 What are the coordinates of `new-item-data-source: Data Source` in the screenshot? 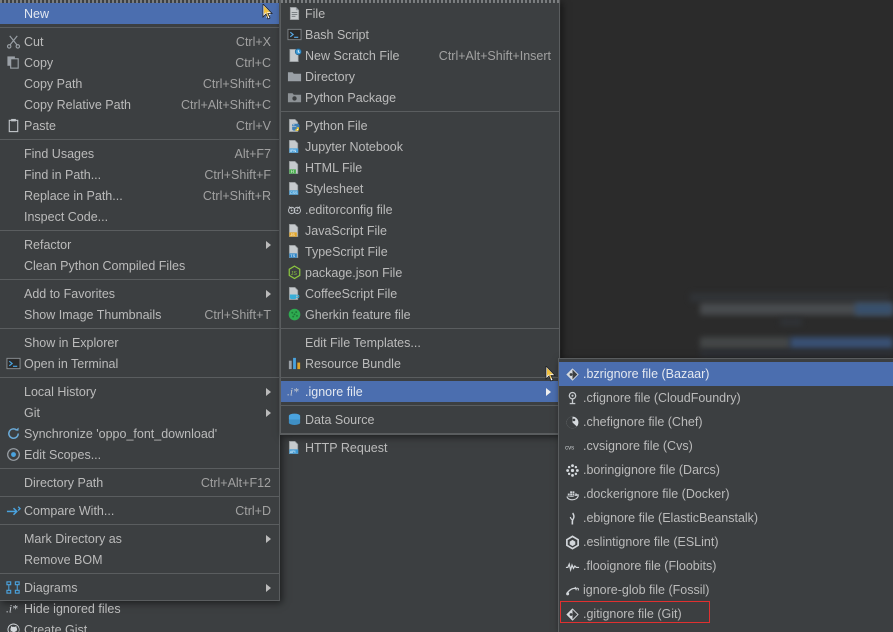 It's located at (420, 419).